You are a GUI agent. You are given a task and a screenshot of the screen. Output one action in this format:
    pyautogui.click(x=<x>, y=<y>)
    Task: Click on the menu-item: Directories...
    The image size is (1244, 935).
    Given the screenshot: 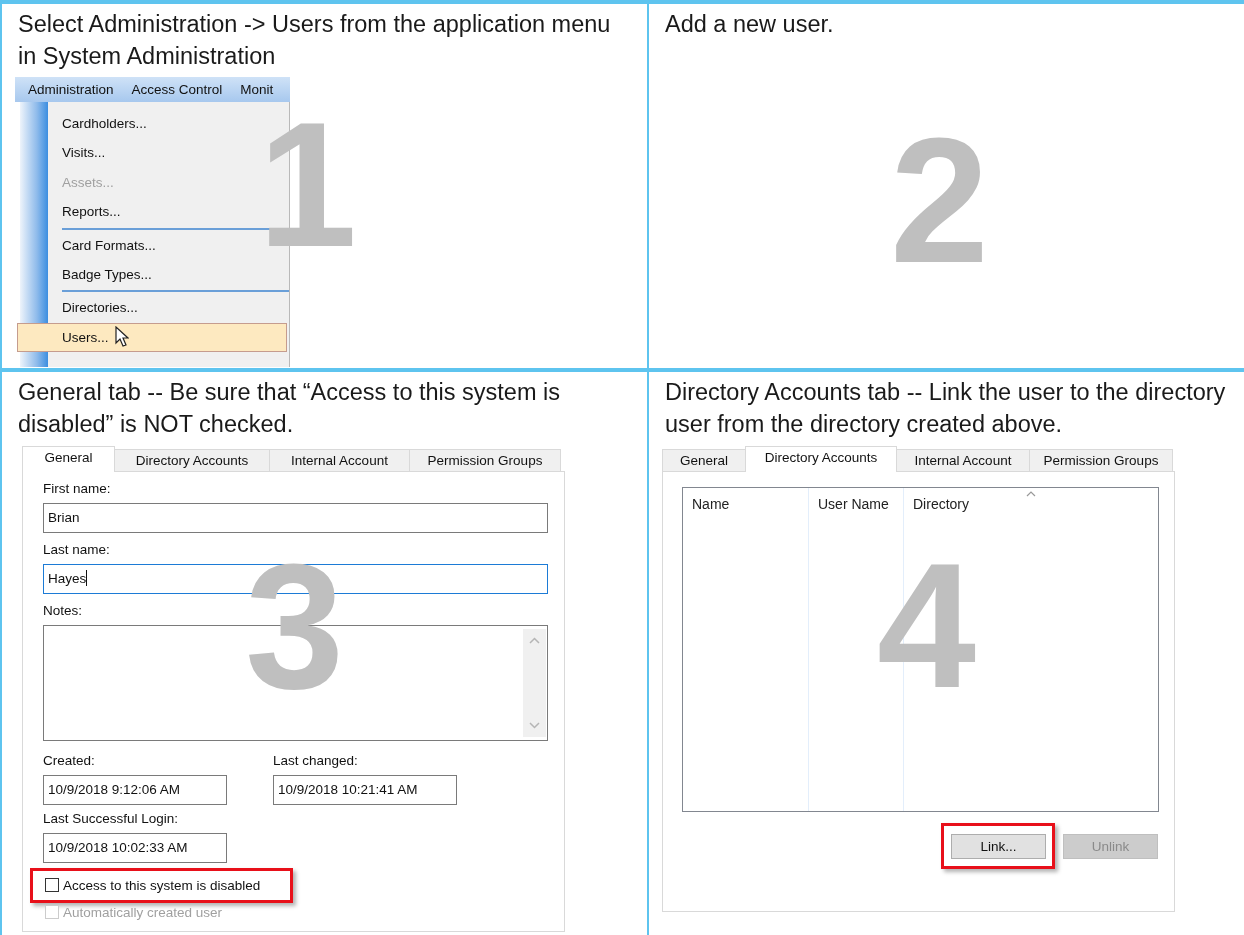 What is the action you would take?
    pyautogui.click(x=168, y=308)
    